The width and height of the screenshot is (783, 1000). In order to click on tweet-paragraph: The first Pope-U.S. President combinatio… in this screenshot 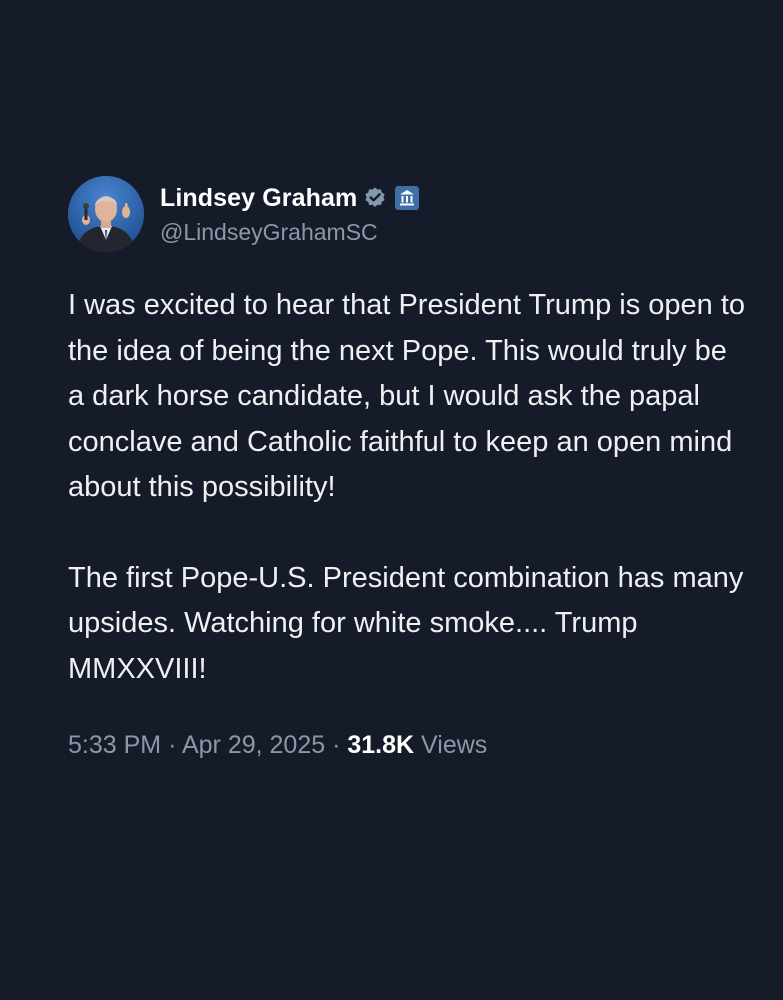, I will do `click(406, 623)`.